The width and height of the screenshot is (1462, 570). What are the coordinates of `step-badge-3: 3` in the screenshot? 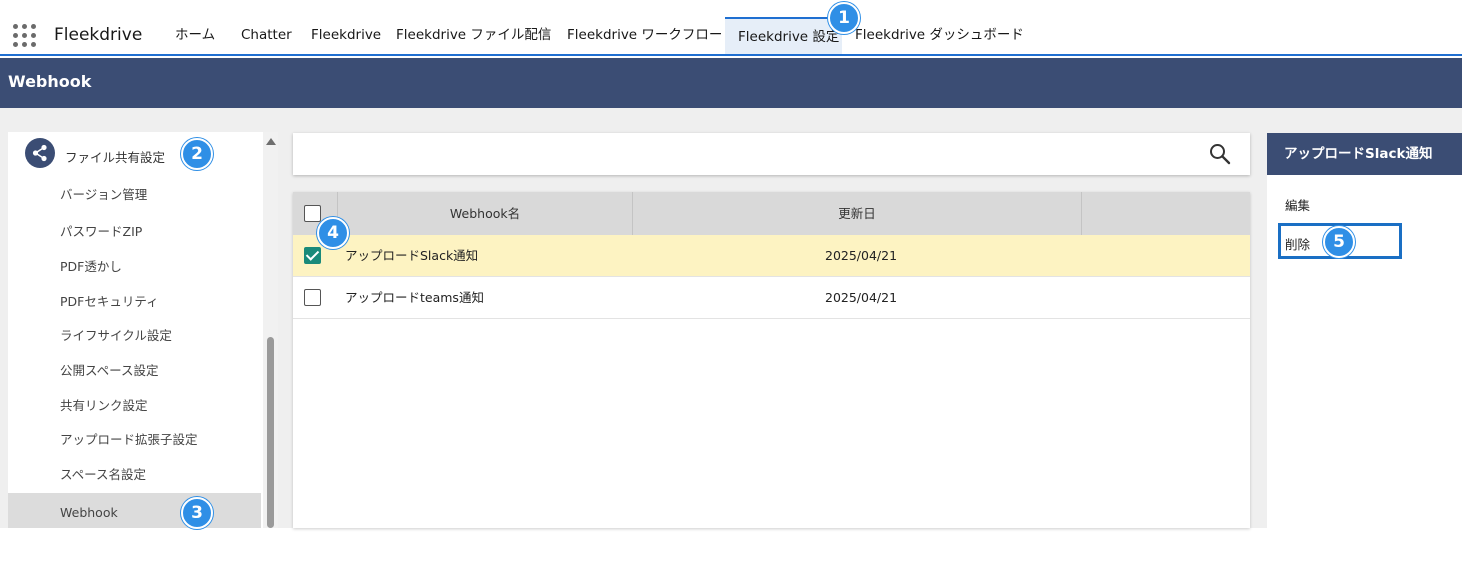 It's located at (197, 513).